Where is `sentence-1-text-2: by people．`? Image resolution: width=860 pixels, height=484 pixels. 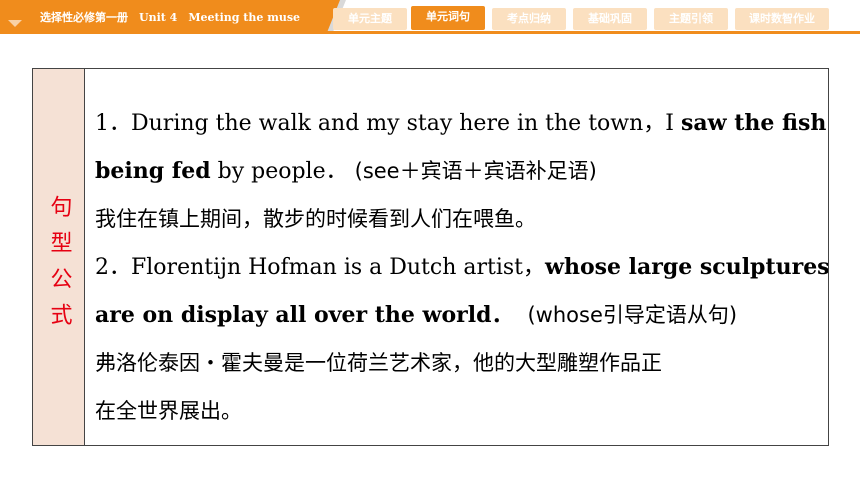
sentence-1-text-2: by people． is located at coordinates (279, 171).